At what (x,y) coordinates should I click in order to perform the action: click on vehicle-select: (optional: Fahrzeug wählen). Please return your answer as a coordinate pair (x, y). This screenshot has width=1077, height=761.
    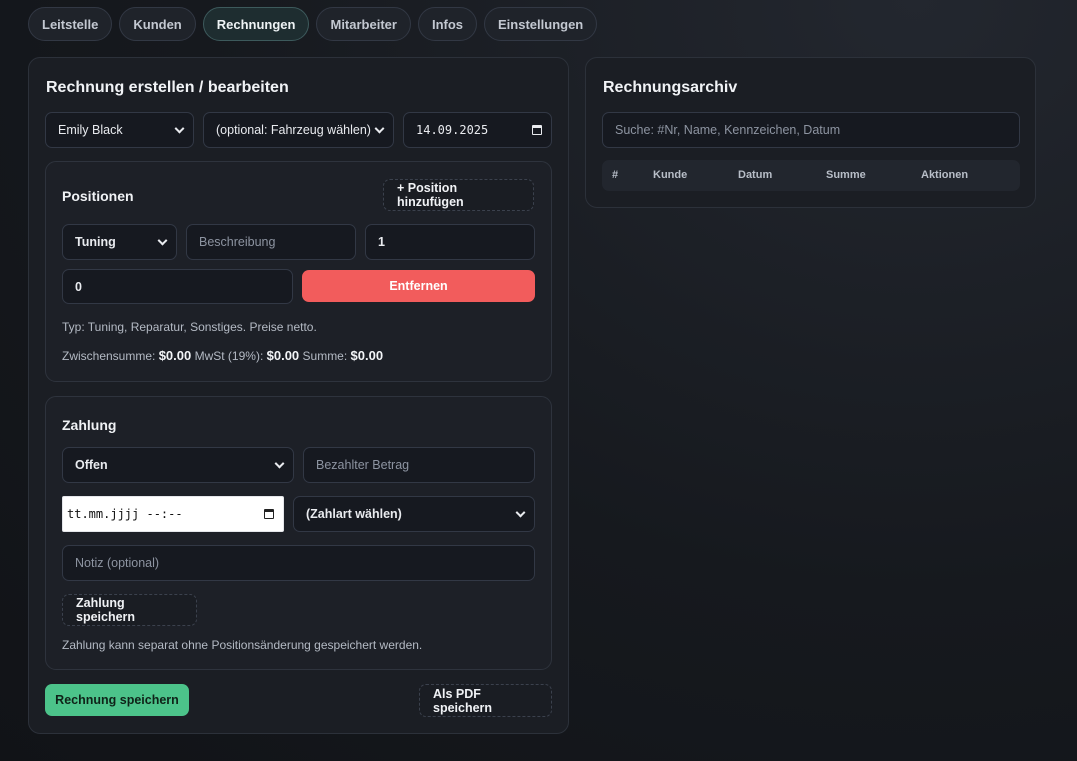
    Looking at the image, I should click on (298, 130).